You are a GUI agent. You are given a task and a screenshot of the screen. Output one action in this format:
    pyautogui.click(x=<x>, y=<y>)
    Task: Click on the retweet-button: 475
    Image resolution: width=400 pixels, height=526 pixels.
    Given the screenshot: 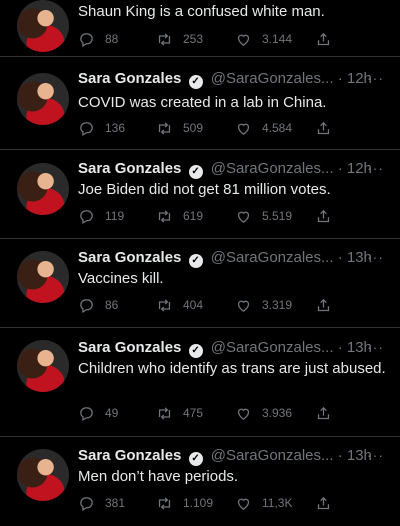 What is the action you would take?
    pyautogui.click(x=179, y=413)
    